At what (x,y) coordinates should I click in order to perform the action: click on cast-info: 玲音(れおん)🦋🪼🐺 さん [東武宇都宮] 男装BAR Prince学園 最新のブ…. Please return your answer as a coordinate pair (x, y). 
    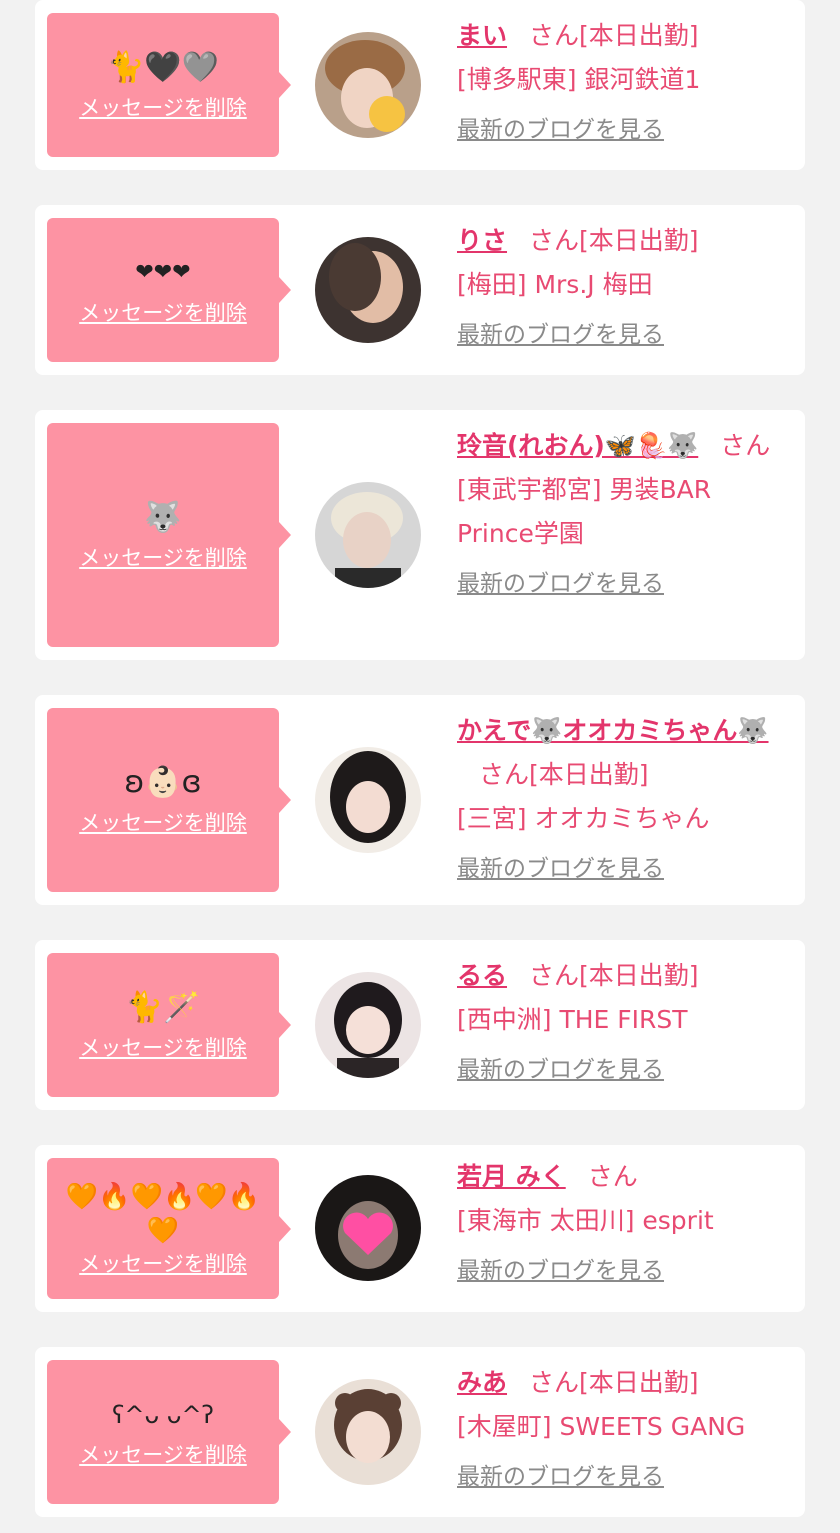
    Looking at the image, I should click on (626, 514).